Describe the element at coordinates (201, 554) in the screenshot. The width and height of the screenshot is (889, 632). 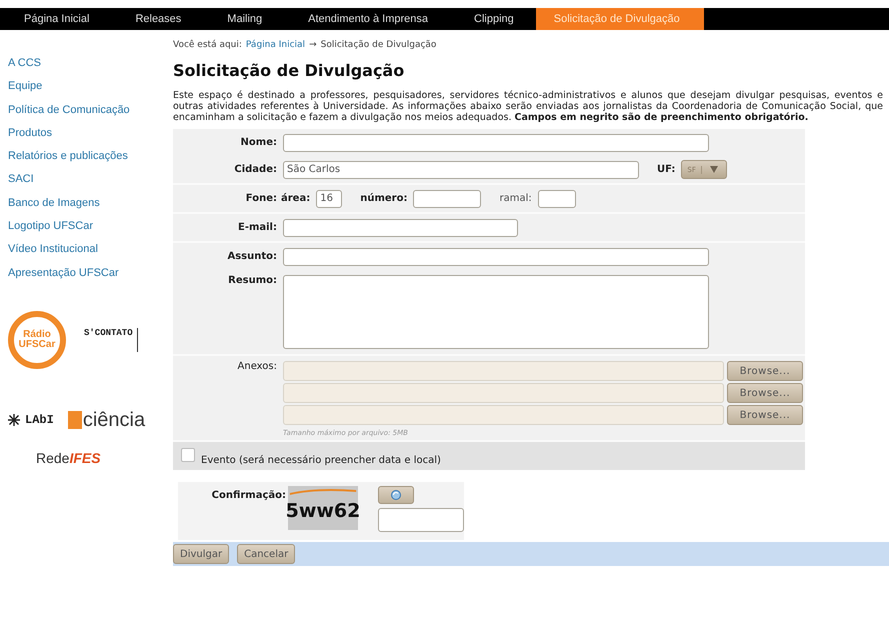
I see `form-button: Divulgar` at that location.